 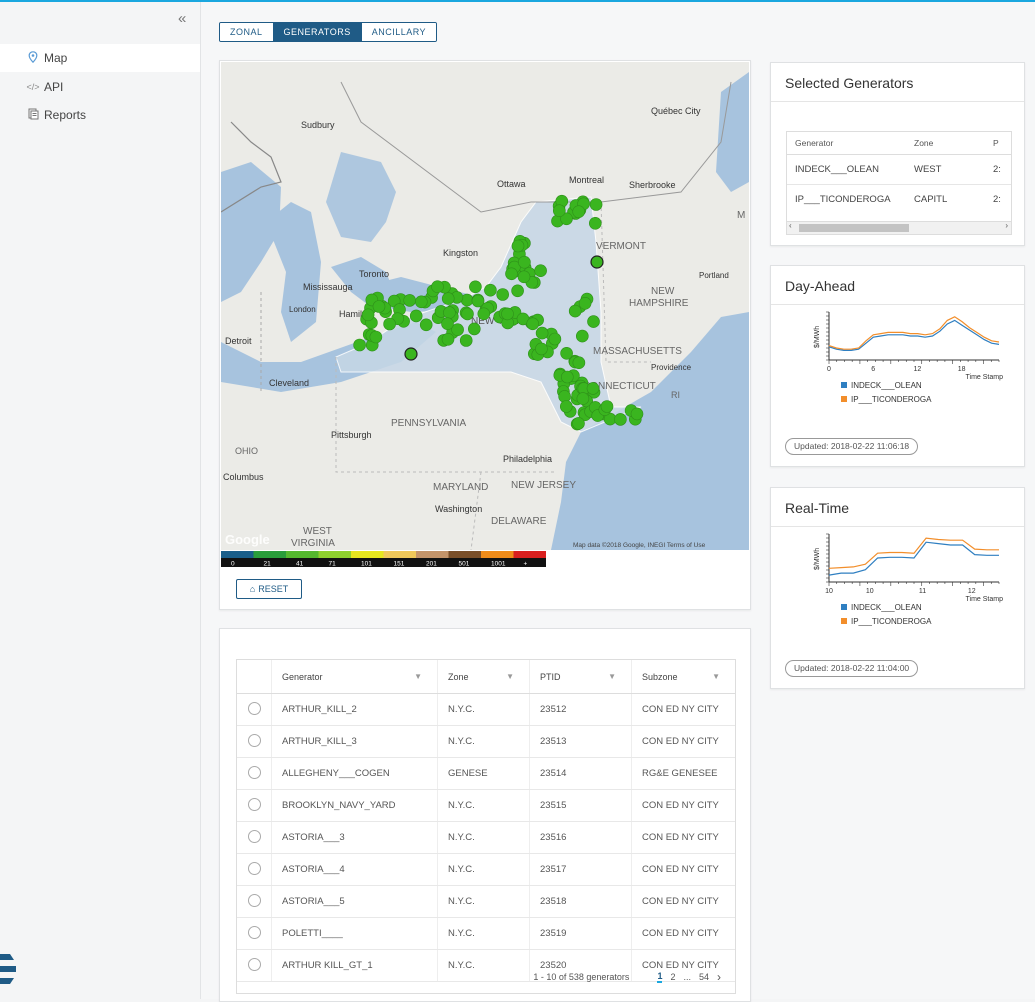 What do you see at coordinates (580, 837) in the screenshot?
I see `table-cell: 23516` at bounding box center [580, 837].